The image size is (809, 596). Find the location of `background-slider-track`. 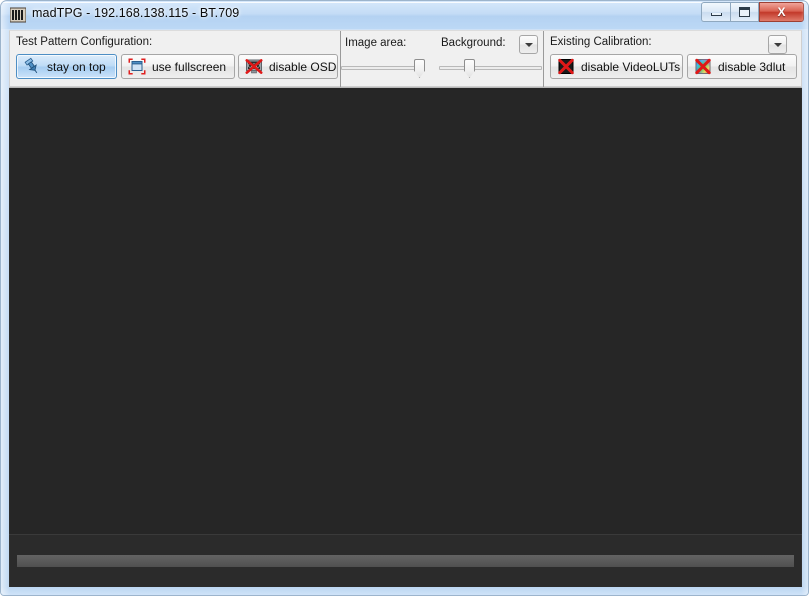

background-slider-track is located at coordinates (490, 68).